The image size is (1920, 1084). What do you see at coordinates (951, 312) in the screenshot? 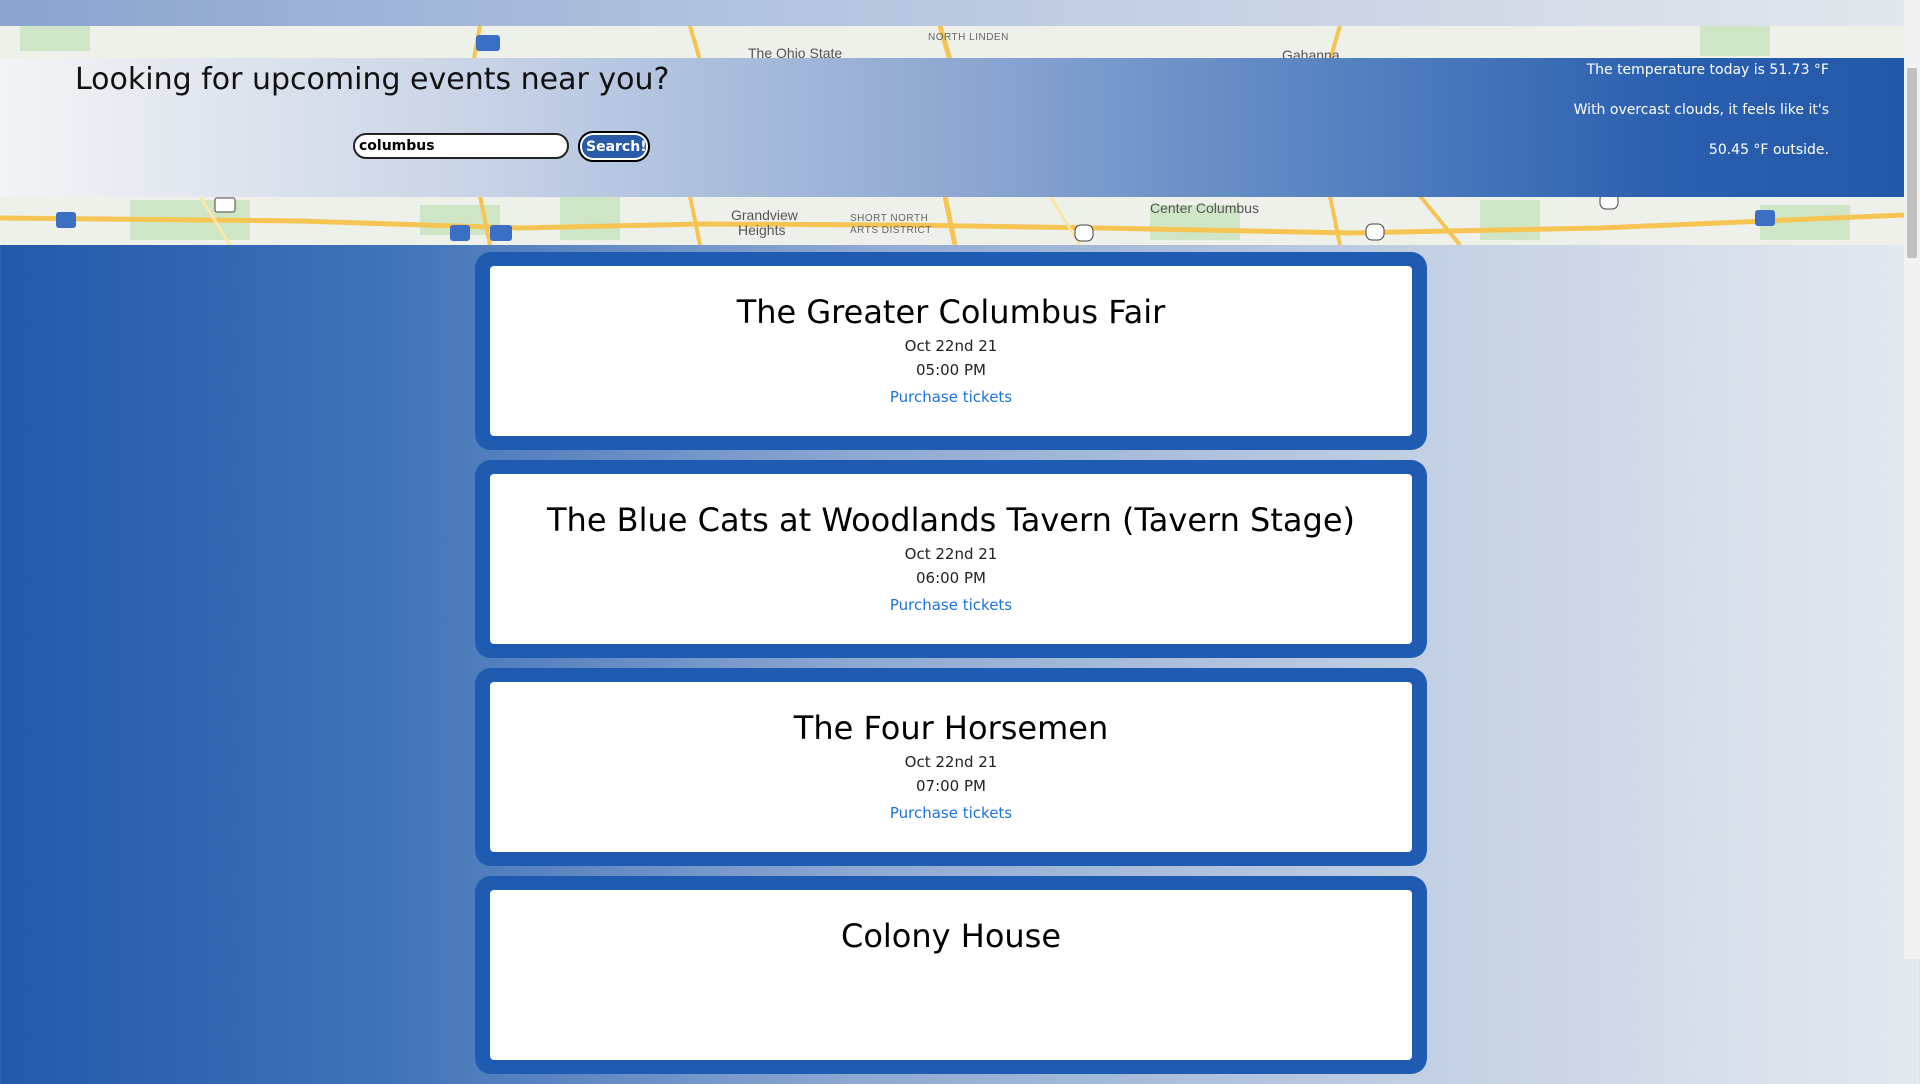
I see `event-name: The Greater Columbus Fair` at bounding box center [951, 312].